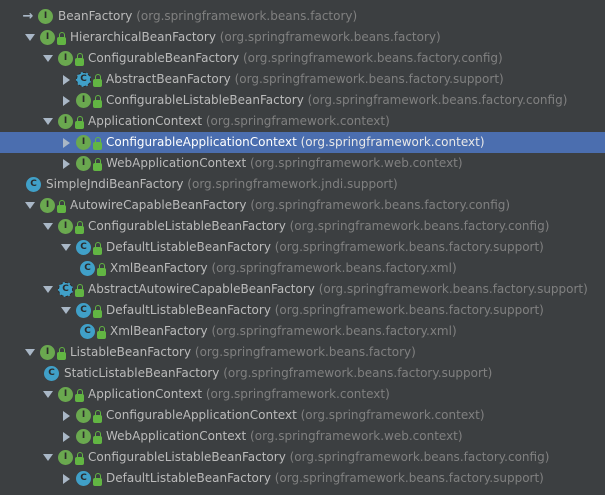 Image resolution: width=605 pixels, height=495 pixels. What do you see at coordinates (115, 184) in the screenshot?
I see `class-name: SimpleJndiBeanFactory` at bounding box center [115, 184].